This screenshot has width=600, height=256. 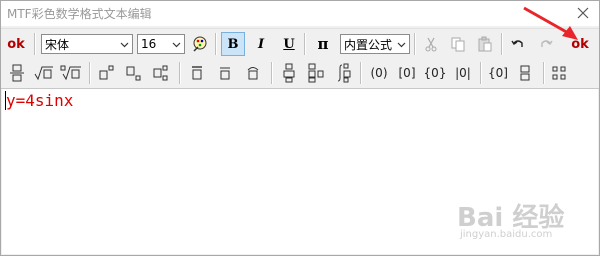 I want to click on nth-root-icon, so click(x=70, y=73).